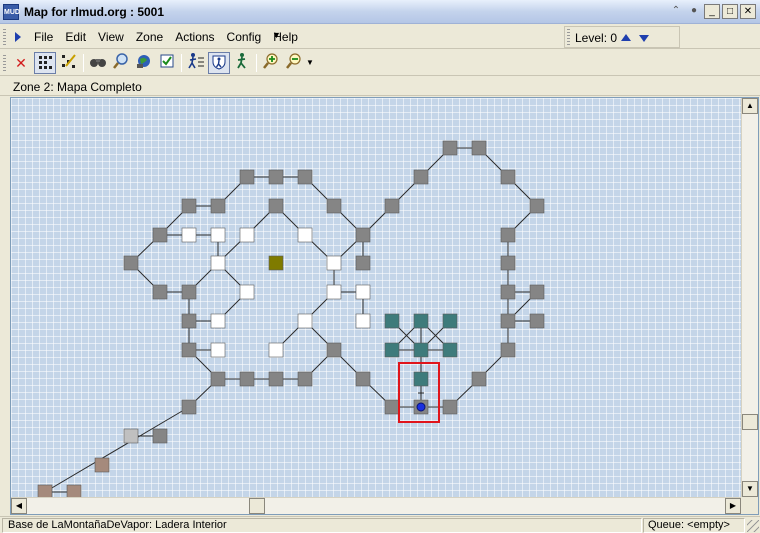 The height and width of the screenshot is (533, 760). Describe the element at coordinates (149, 37) in the screenshot. I see `menu-zone: Zone` at that location.